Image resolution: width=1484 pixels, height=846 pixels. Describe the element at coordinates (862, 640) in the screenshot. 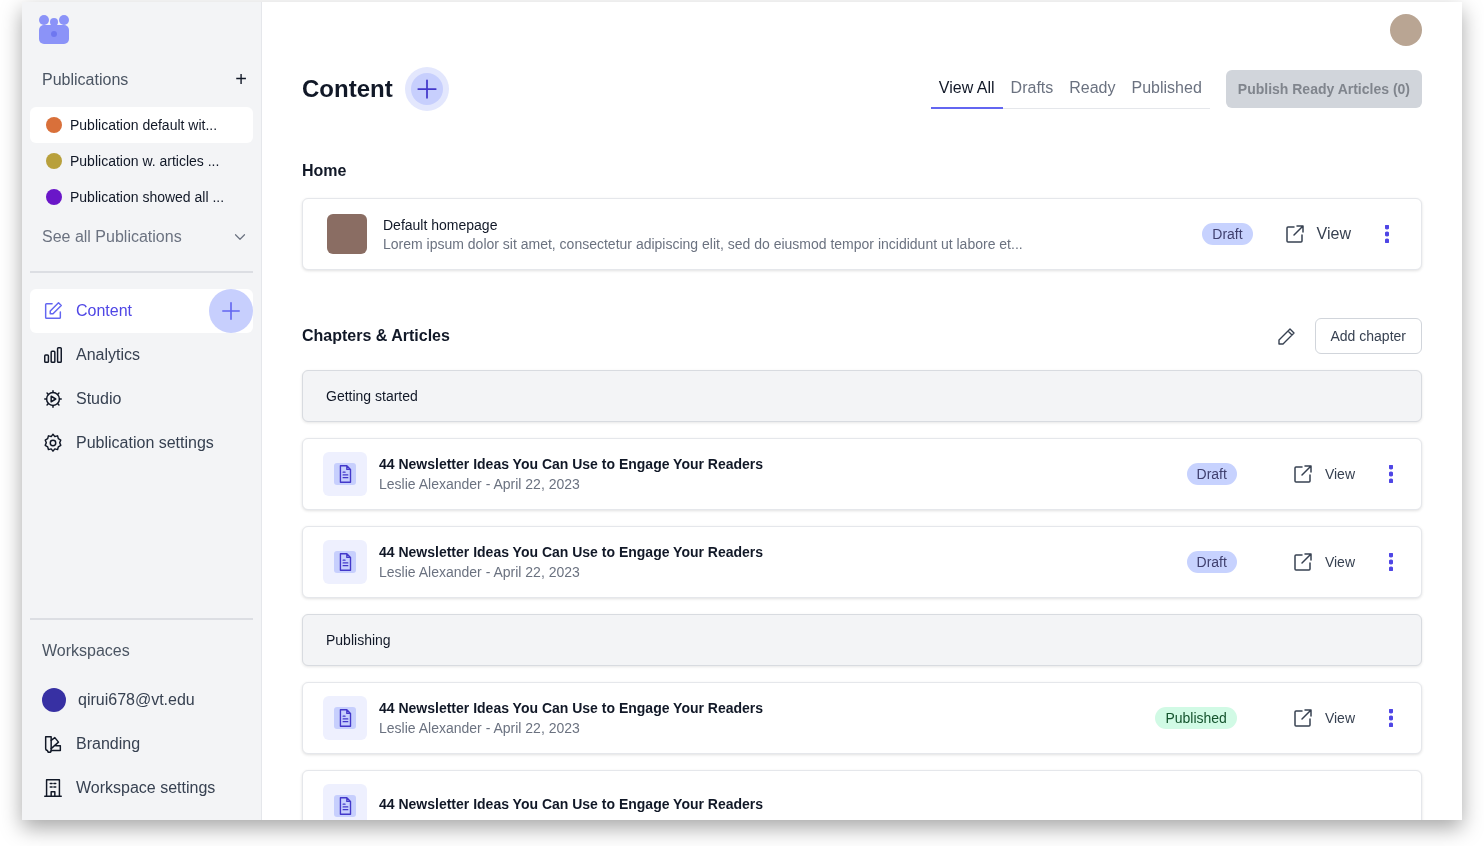

I see `chapter-header: Publishing` at that location.